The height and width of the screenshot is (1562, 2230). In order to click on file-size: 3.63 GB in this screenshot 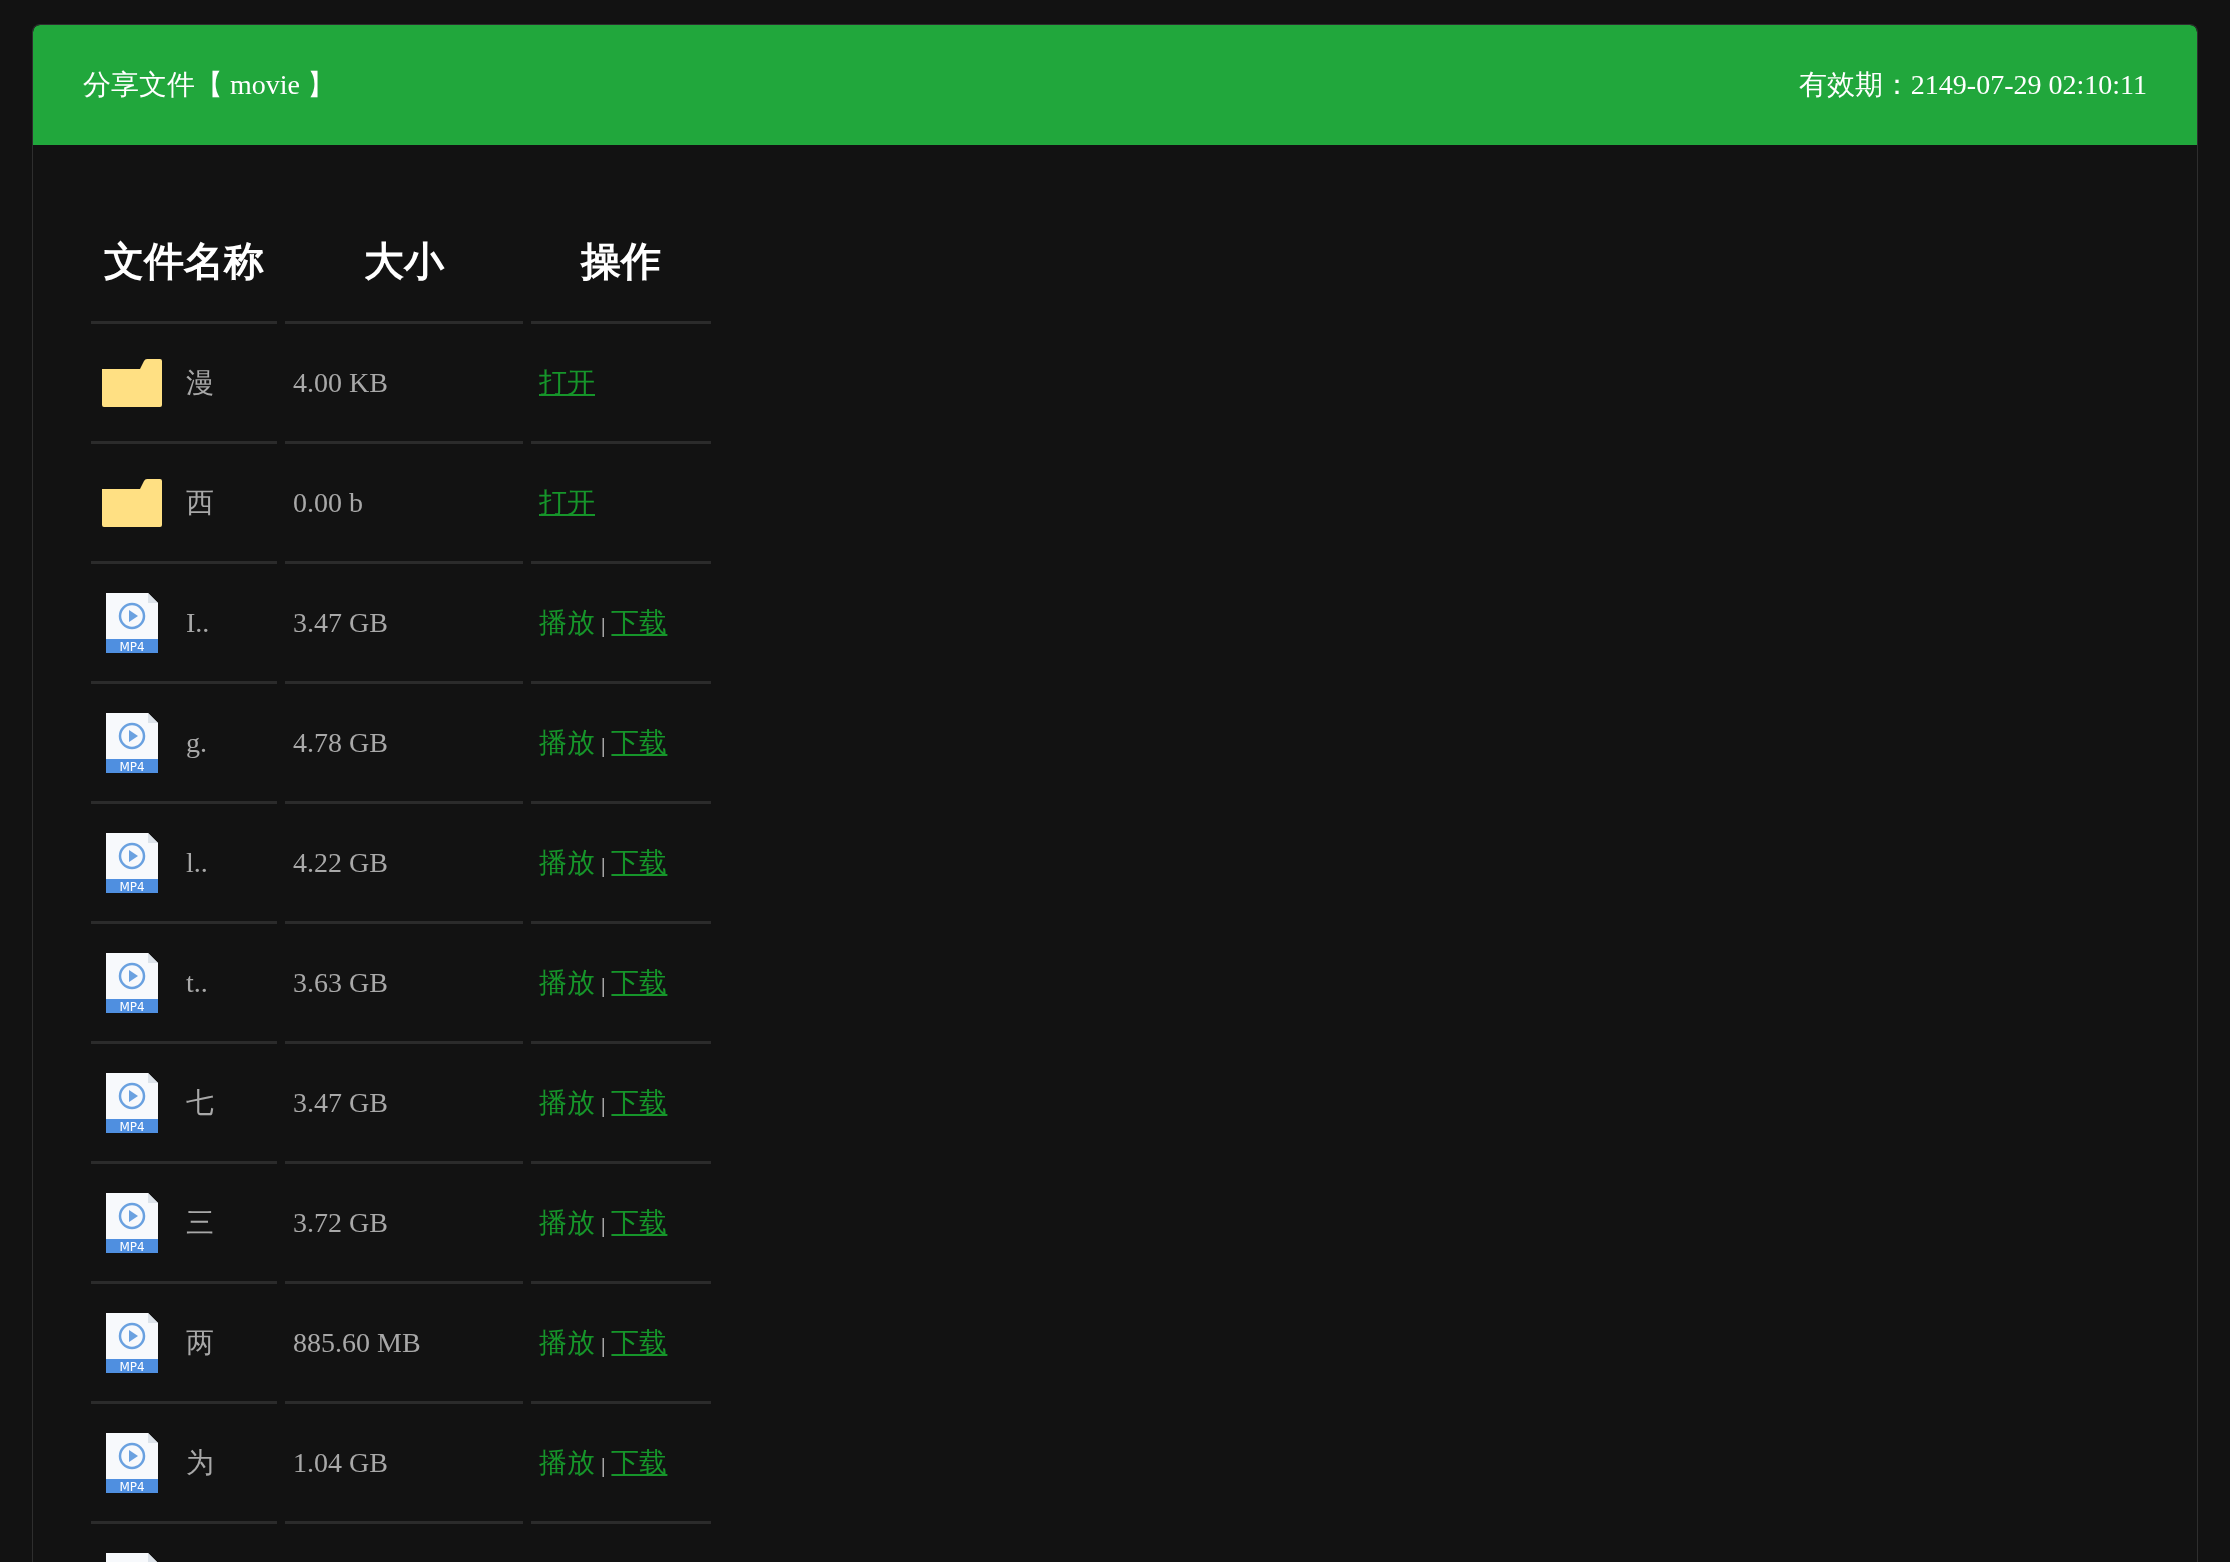, I will do `click(340, 982)`.